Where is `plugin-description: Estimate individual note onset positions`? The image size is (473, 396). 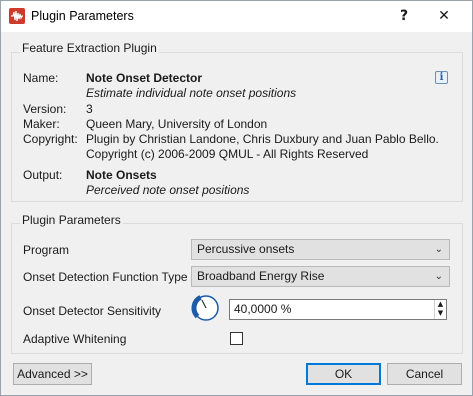
plugin-description: Estimate individual note onset positions is located at coordinates (191, 93).